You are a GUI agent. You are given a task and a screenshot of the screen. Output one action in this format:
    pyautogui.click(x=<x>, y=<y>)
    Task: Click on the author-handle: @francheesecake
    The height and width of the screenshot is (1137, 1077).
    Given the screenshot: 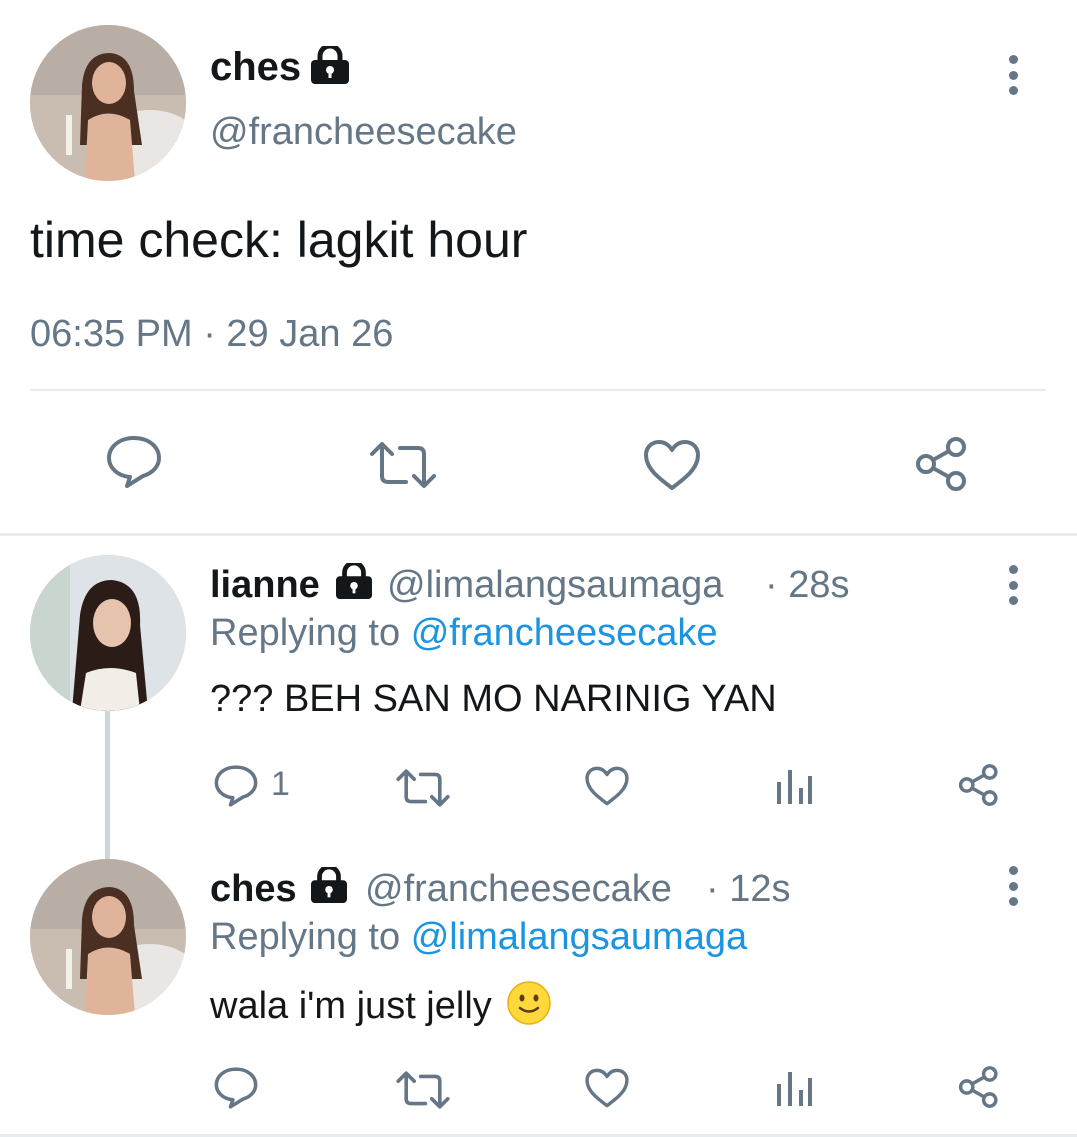 What is the action you would take?
    pyautogui.click(x=363, y=132)
    